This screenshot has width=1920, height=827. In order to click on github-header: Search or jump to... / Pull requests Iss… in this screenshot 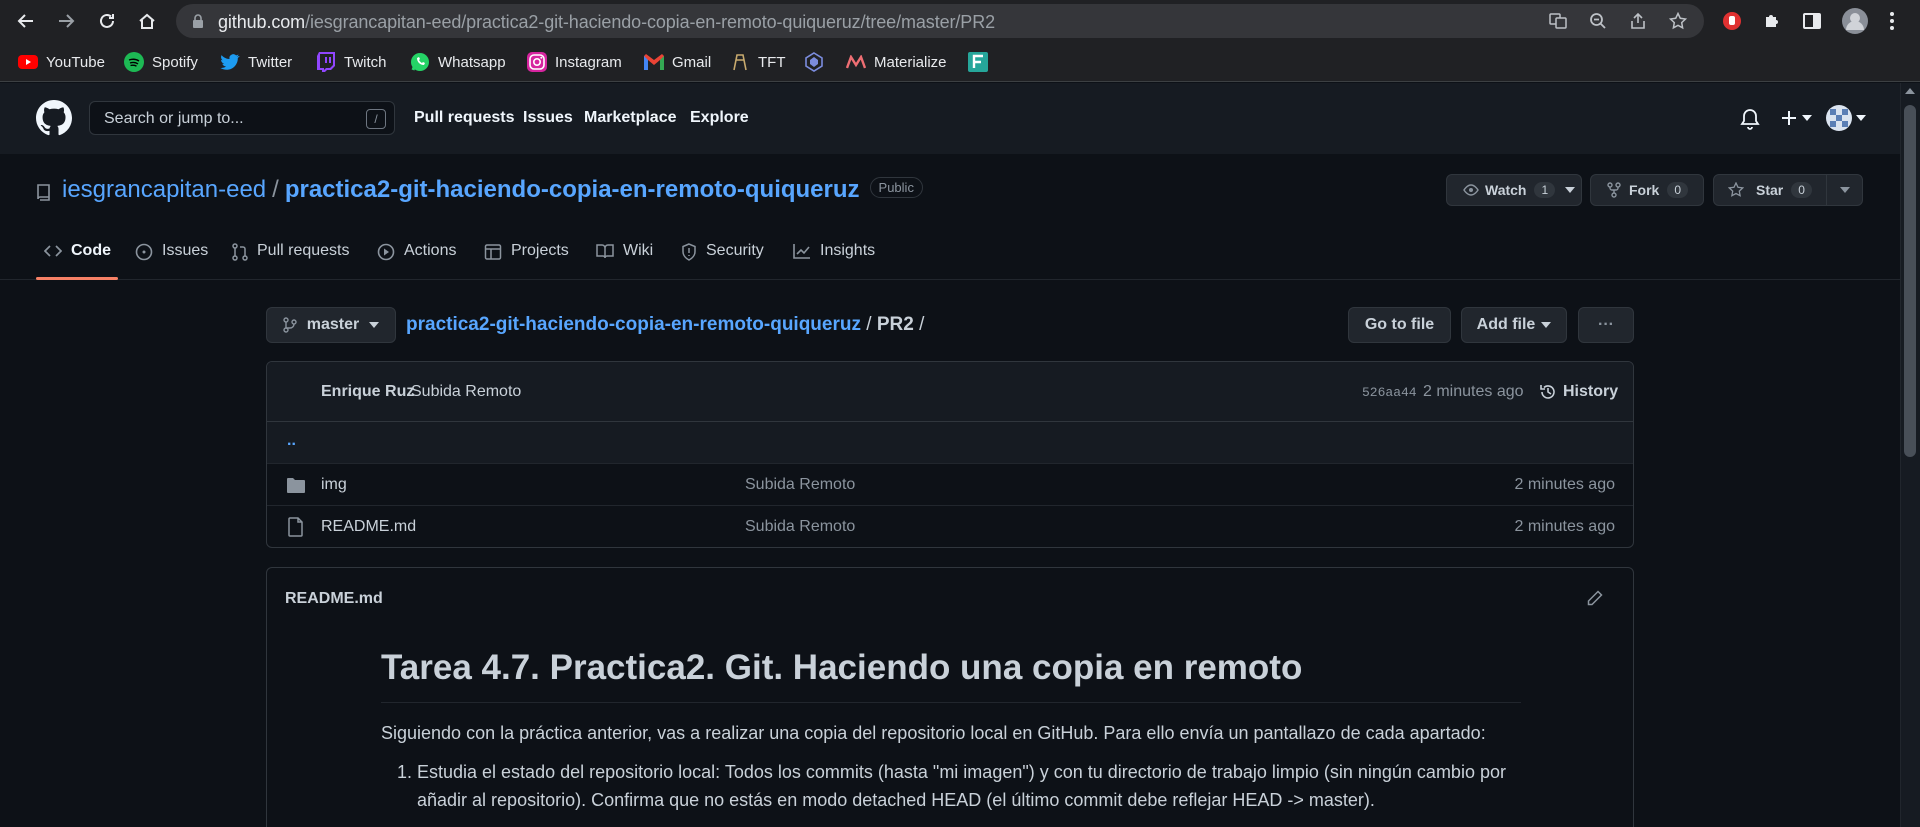, I will do `click(950, 118)`.